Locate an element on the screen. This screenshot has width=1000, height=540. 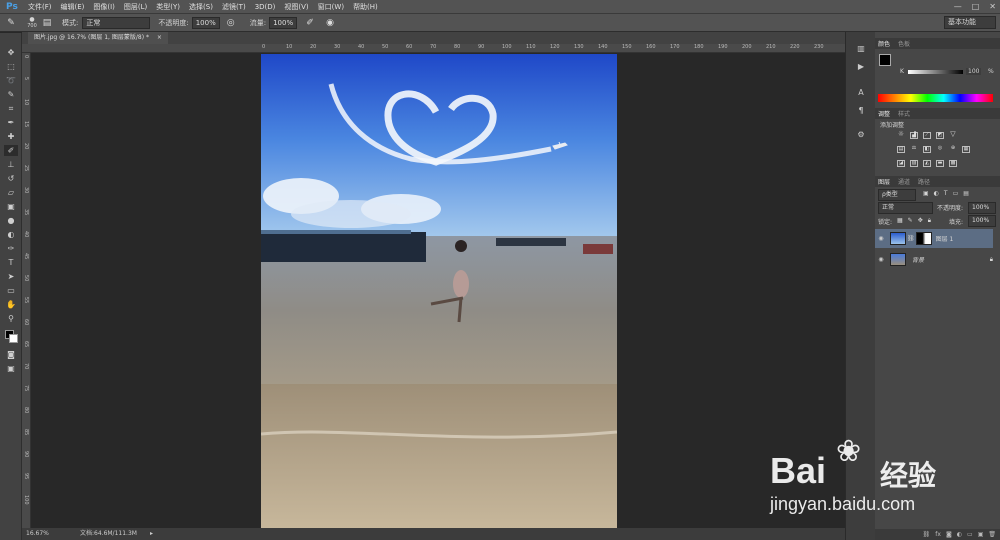
new-adjustment-icon: ◐ is located at coordinates (959, 534).